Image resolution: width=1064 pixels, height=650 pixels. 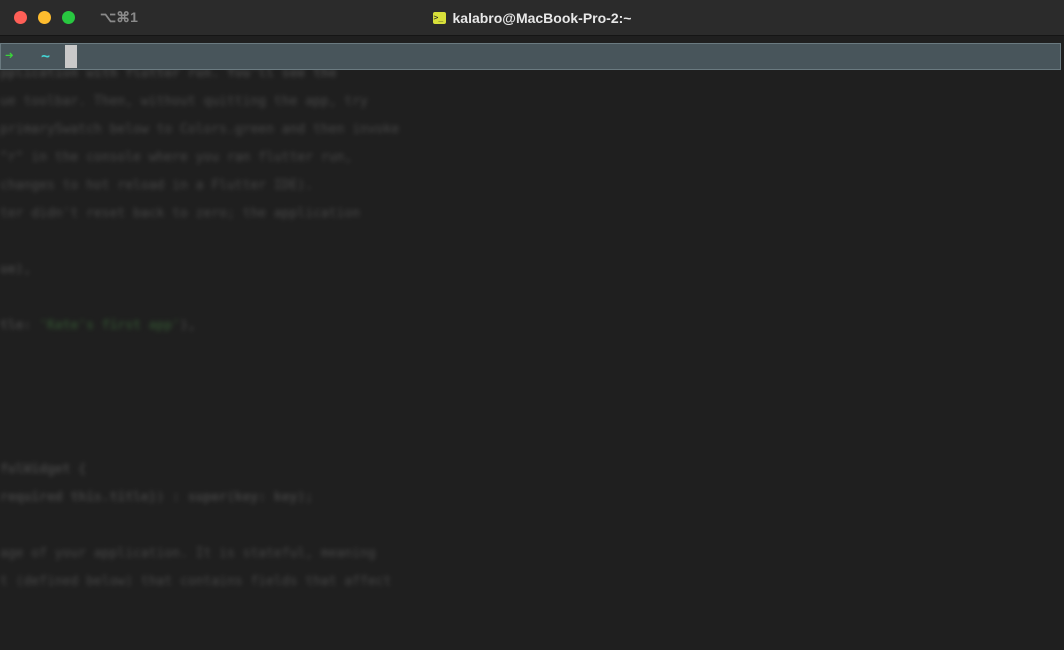 I want to click on terminal-icon: >_, so click(x=439, y=18).